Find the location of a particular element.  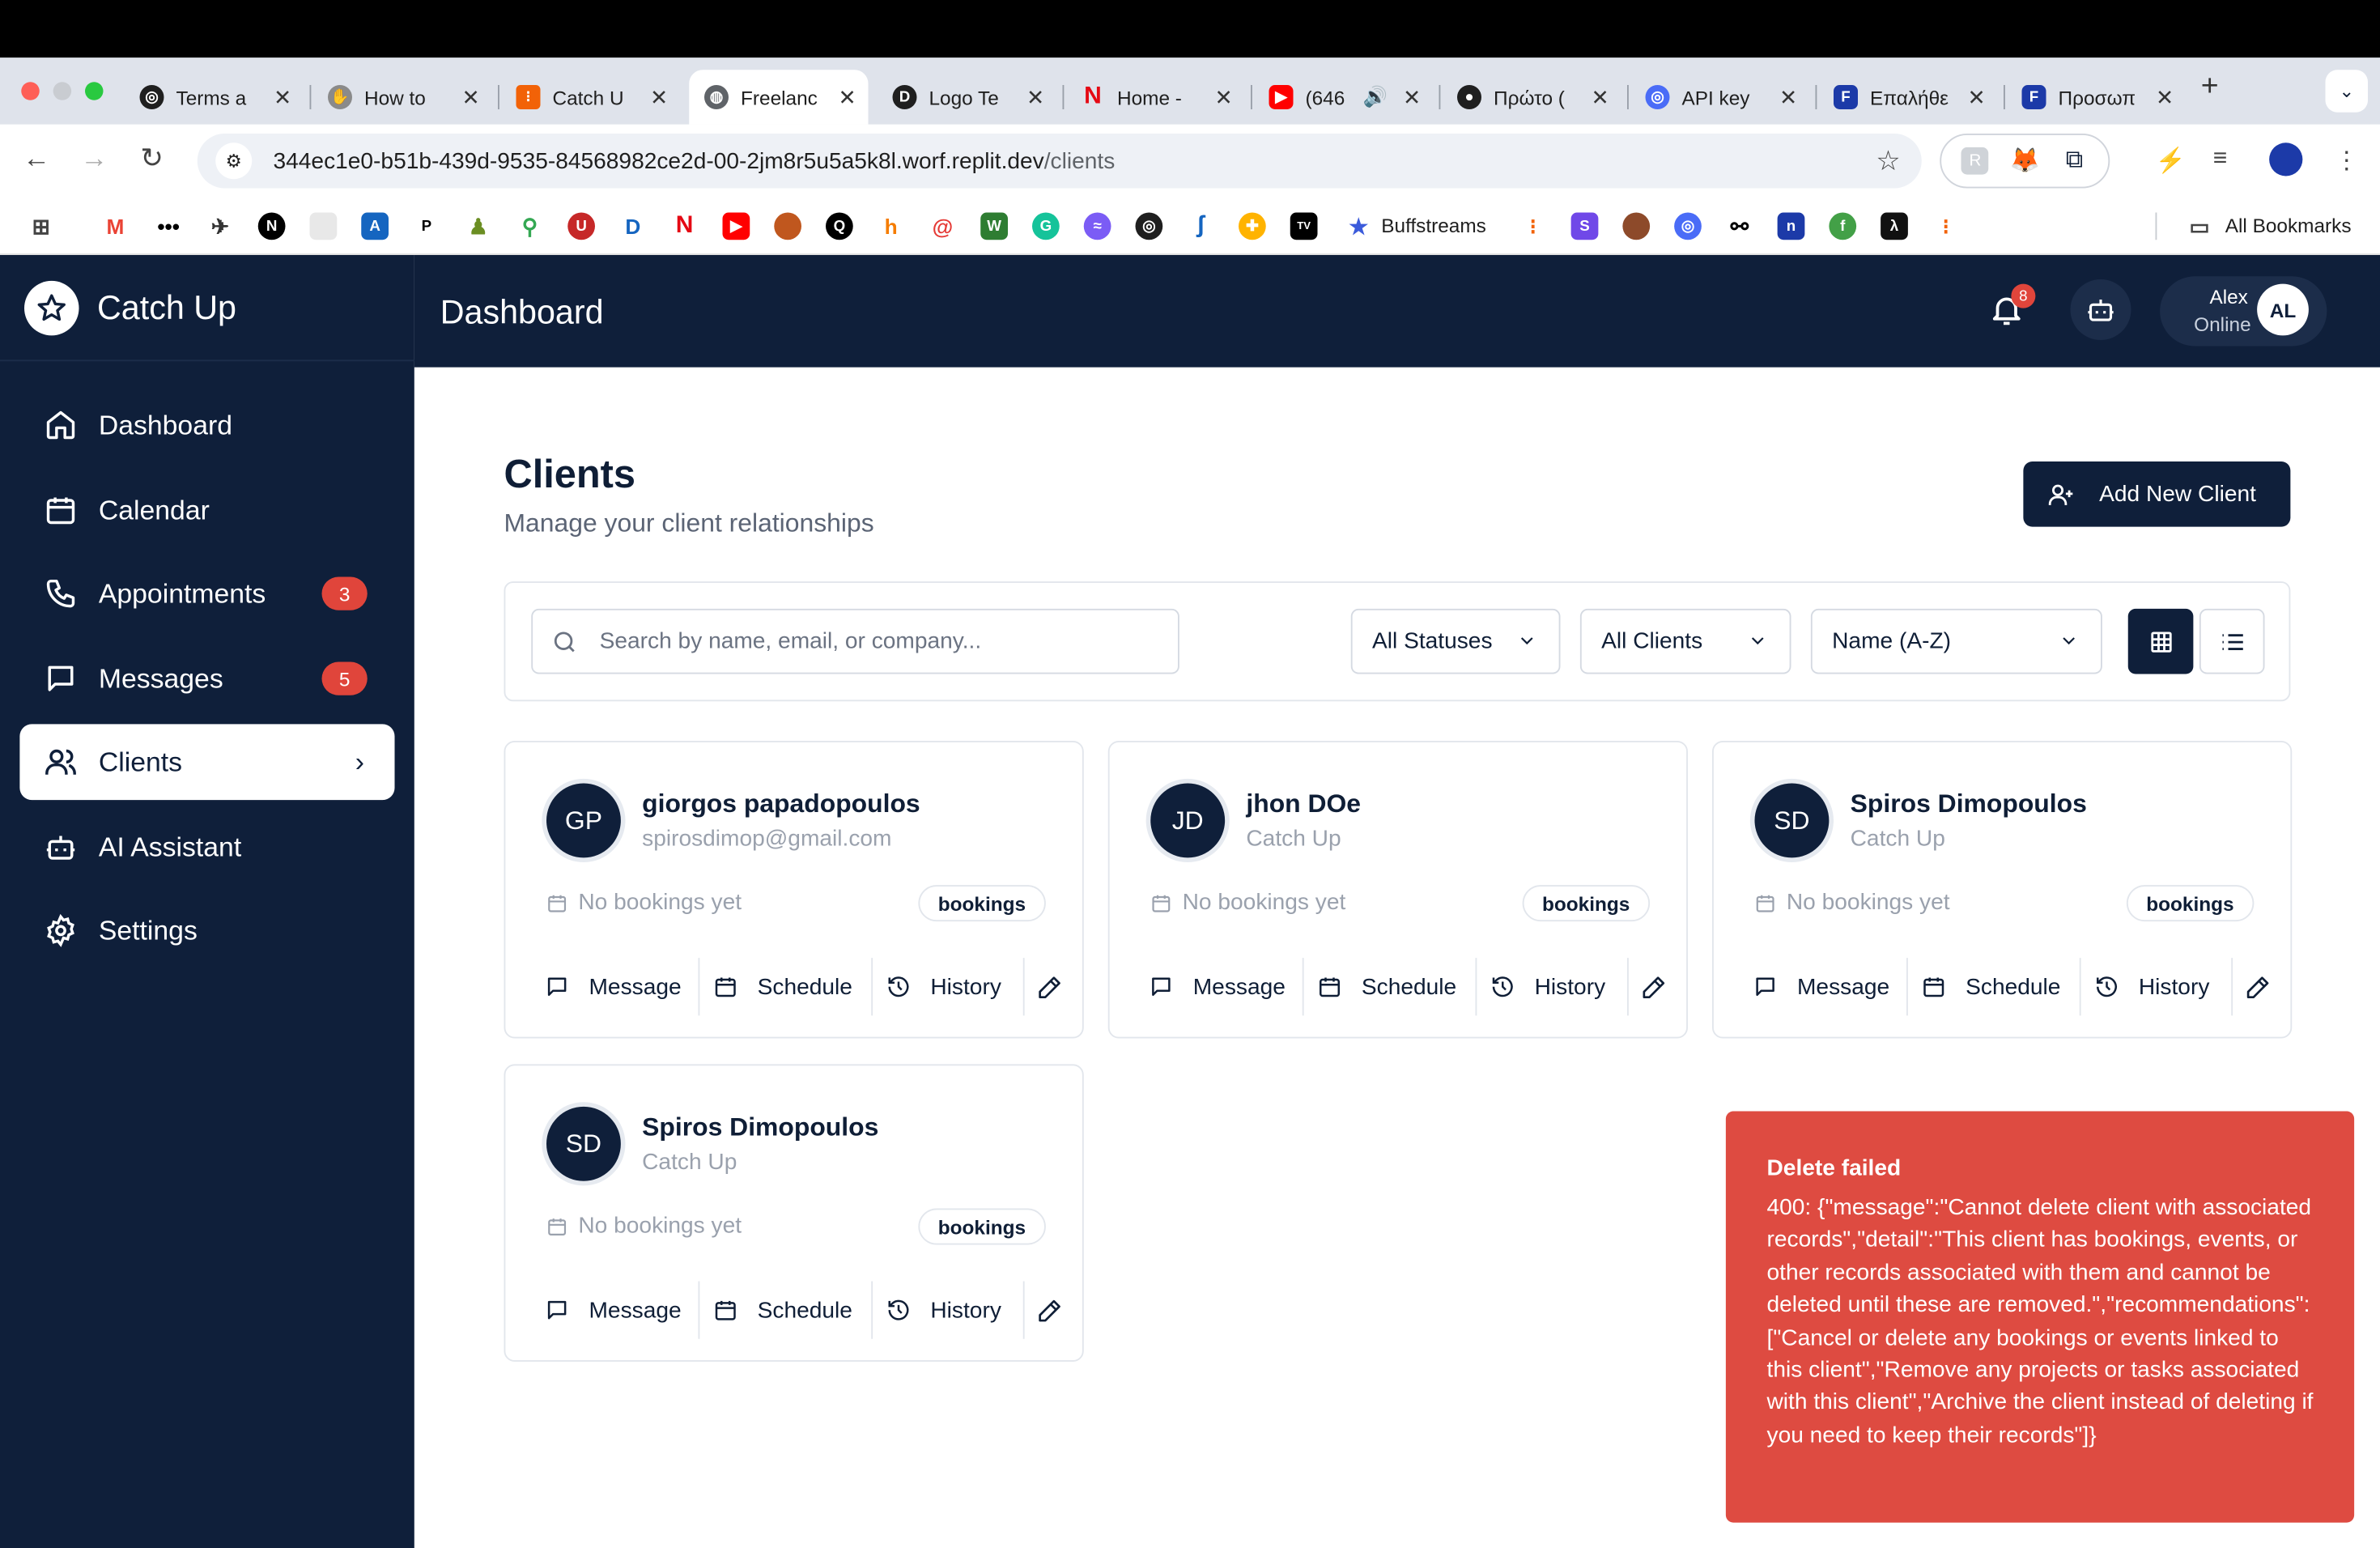

browser-tab: ✋ How to ✕ is located at coordinates (401, 97).